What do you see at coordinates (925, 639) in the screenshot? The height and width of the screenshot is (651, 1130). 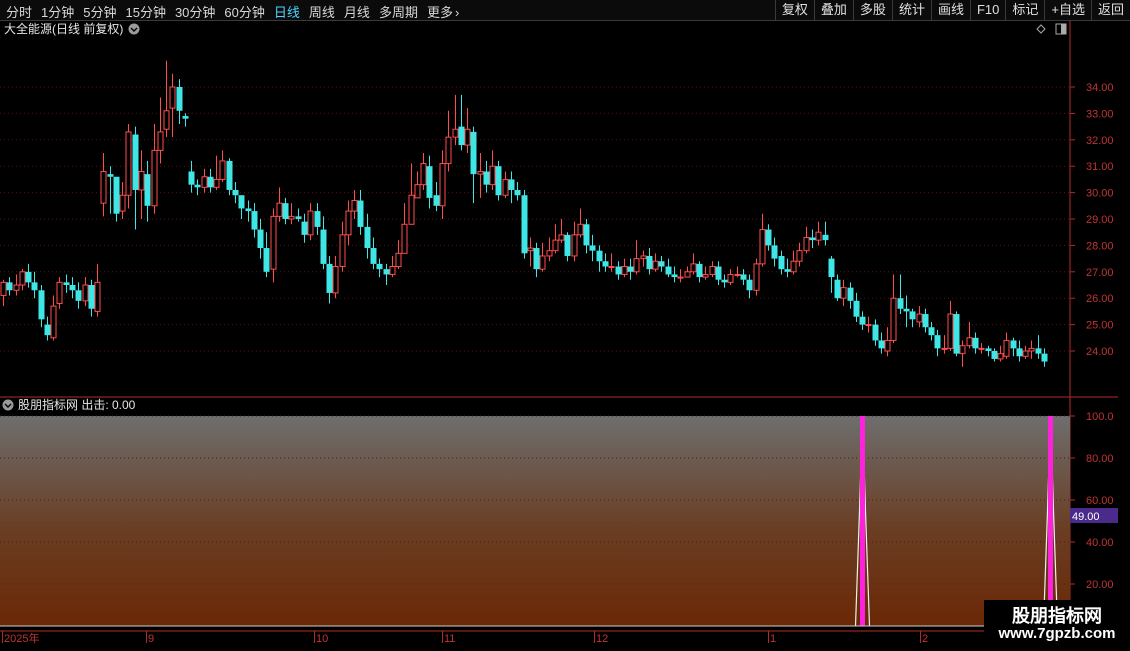 I see `date-tick-label: 2` at bounding box center [925, 639].